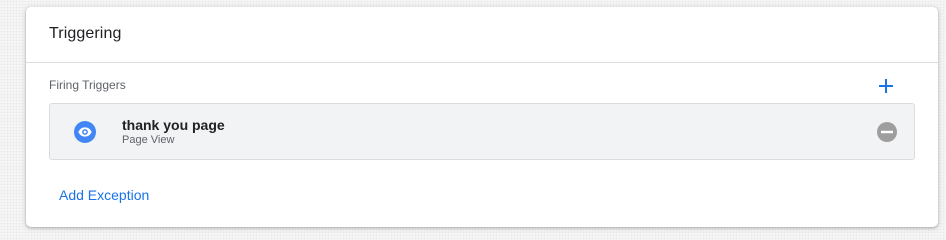 The width and height of the screenshot is (946, 240). What do you see at coordinates (85, 33) in the screenshot?
I see `card-title: Triggering` at bounding box center [85, 33].